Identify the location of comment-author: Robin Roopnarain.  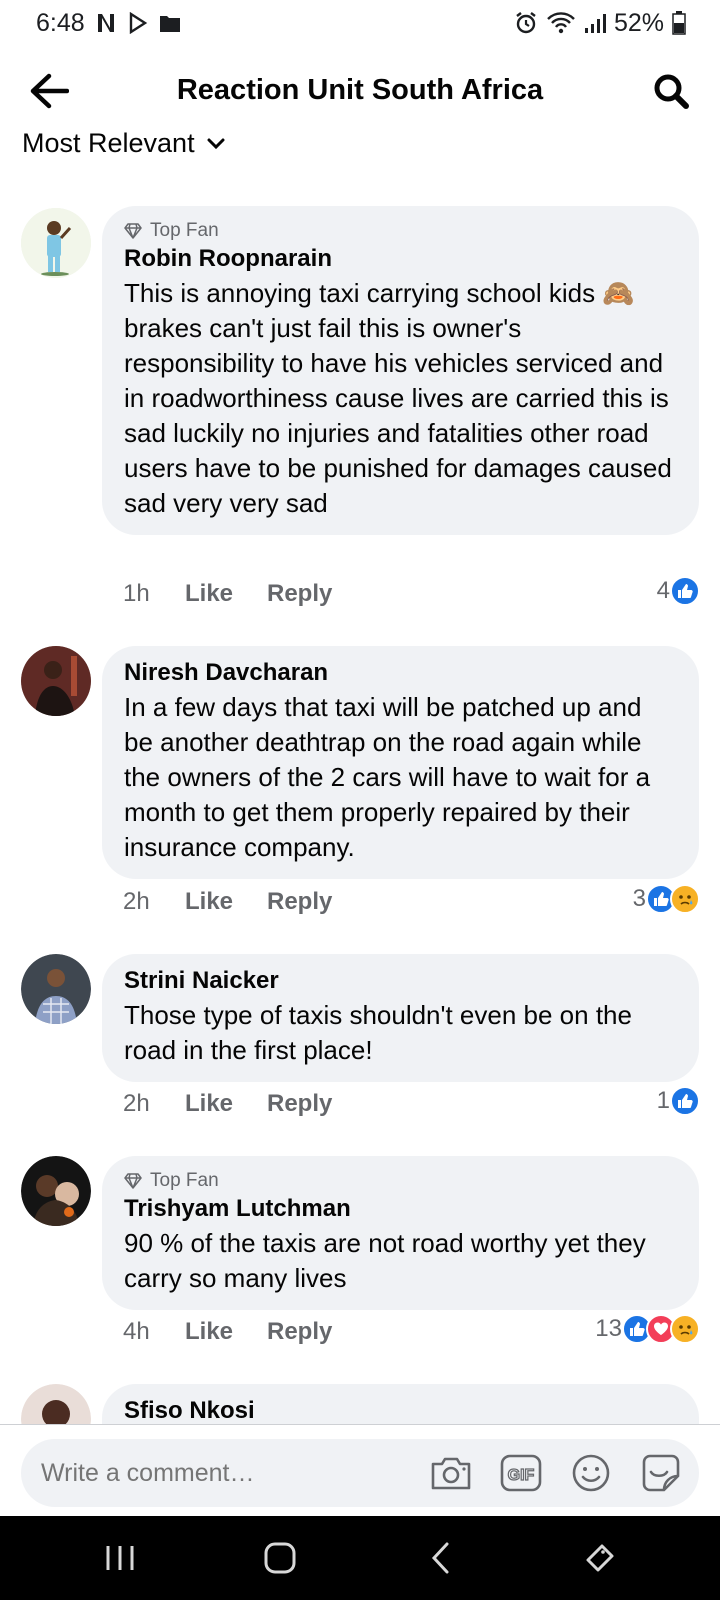
(400, 259).